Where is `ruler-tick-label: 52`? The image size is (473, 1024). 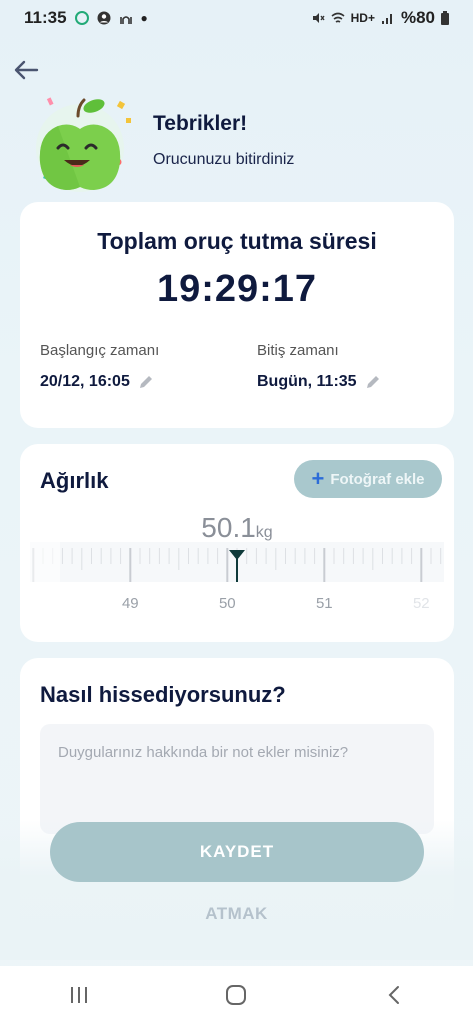 ruler-tick-label: 52 is located at coordinates (421, 603).